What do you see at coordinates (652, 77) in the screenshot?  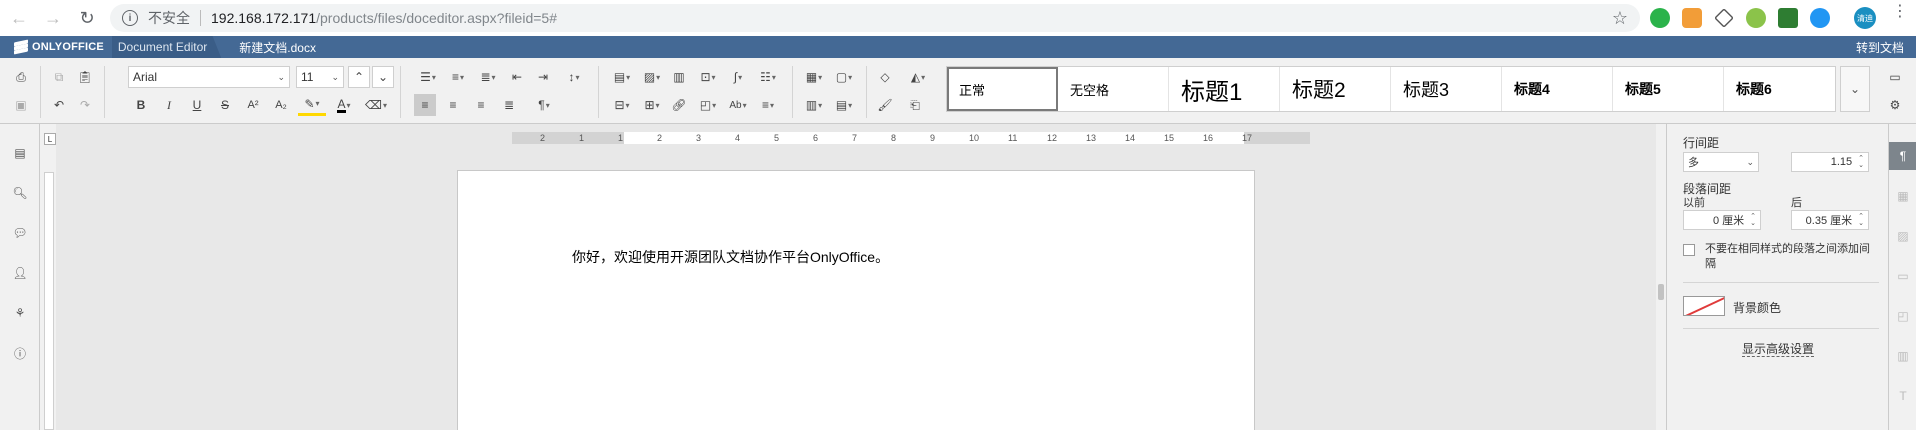 I see `insert-image-icon: ▨` at bounding box center [652, 77].